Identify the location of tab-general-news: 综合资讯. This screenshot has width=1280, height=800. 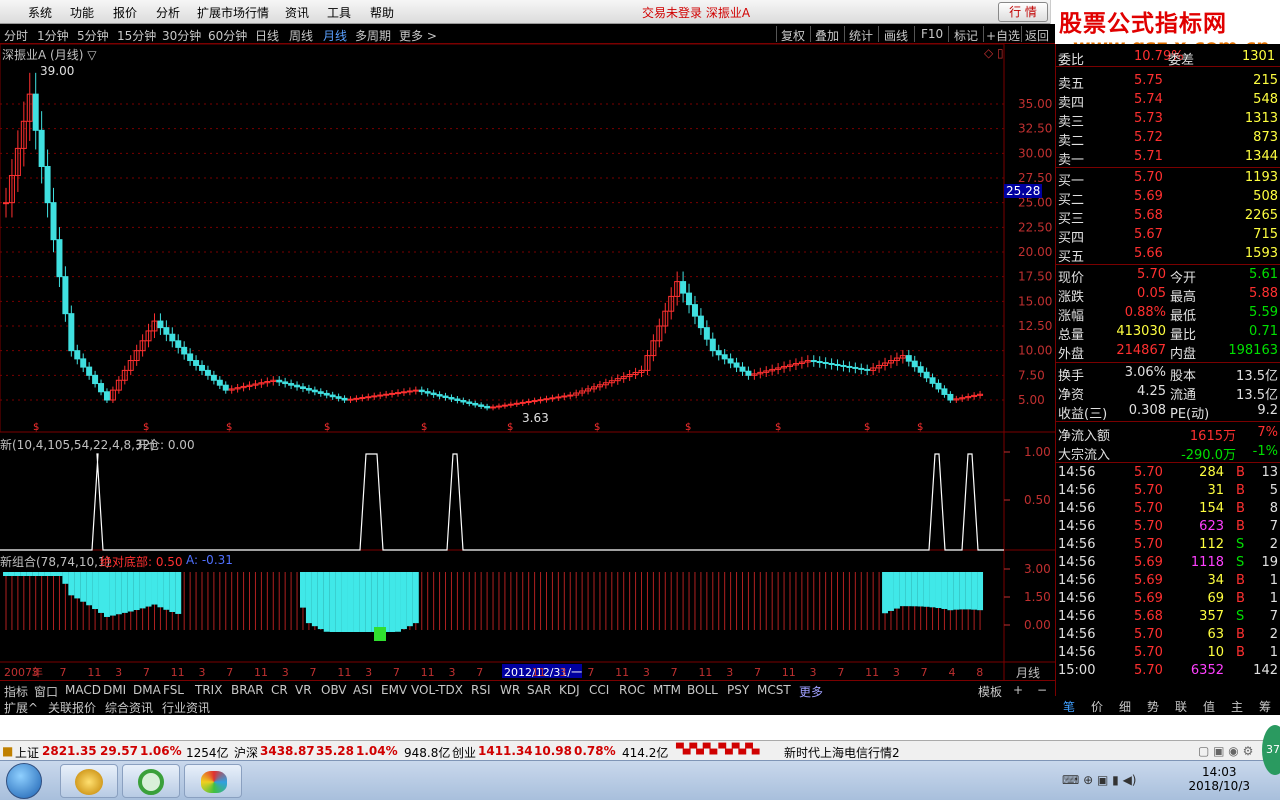
(129, 707).